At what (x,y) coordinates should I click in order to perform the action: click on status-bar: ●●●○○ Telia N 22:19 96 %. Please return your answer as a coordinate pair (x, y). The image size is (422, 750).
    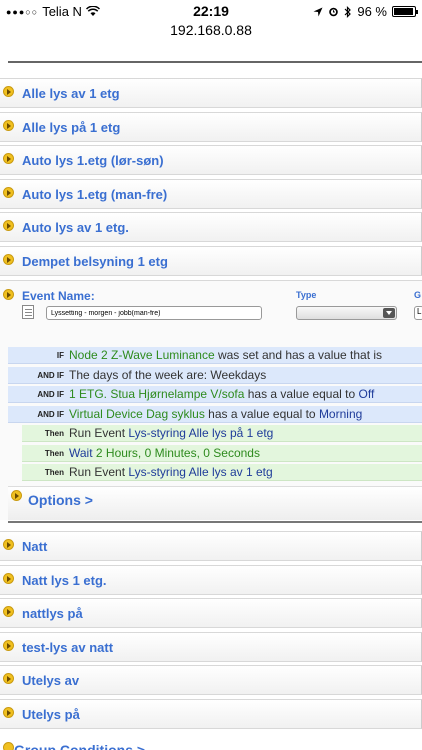
    Looking at the image, I should click on (211, 11).